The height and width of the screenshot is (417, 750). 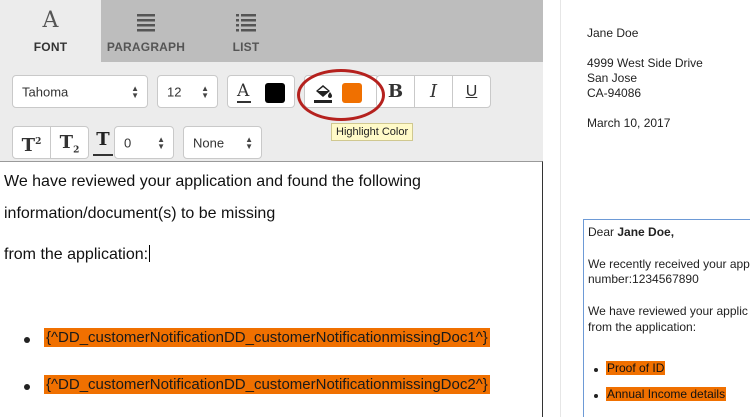 What do you see at coordinates (246, 47) in the screenshot?
I see `tab-list-label: LIST` at bounding box center [246, 47].